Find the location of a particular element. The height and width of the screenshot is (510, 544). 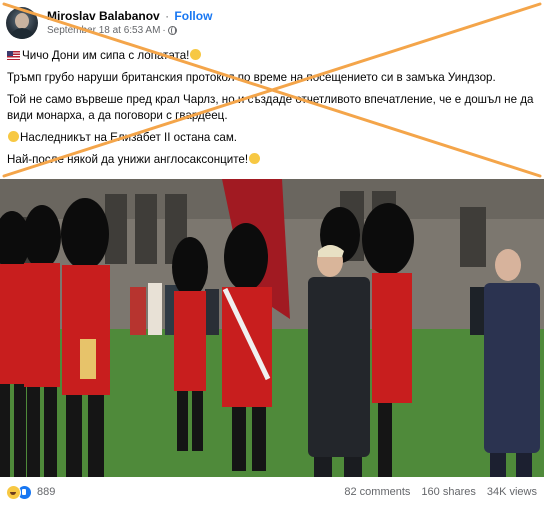

avatar-shoulders is located at coordinates (22, 33).